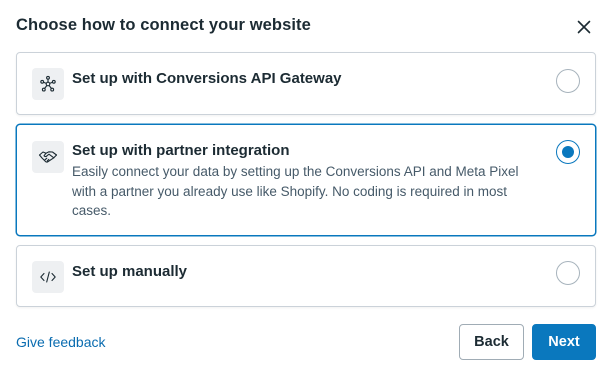  I want to click on next-button: Next, so click(564, 342).